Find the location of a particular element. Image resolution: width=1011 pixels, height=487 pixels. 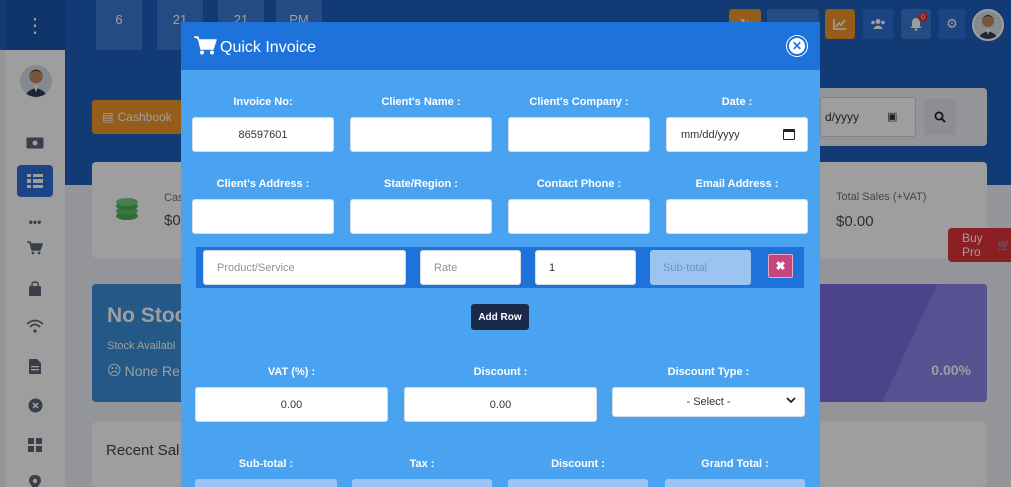

date-placeholder: mm/dd/yyyy is located at coordinates (710, 134).